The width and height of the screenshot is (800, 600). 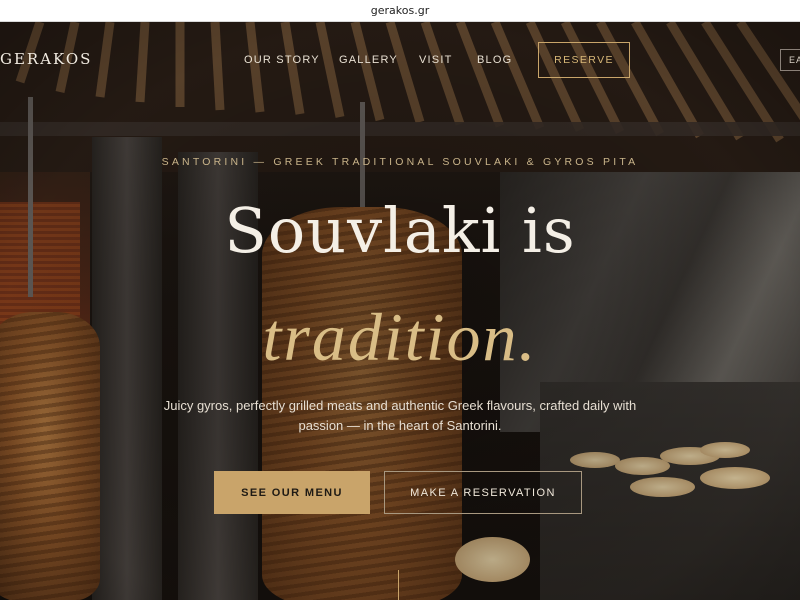 What do you see at coordinates (400, 230) in the screenshot?
I see `hero-headline-line1: Souvlaki is` at bounding box center [400, 230].